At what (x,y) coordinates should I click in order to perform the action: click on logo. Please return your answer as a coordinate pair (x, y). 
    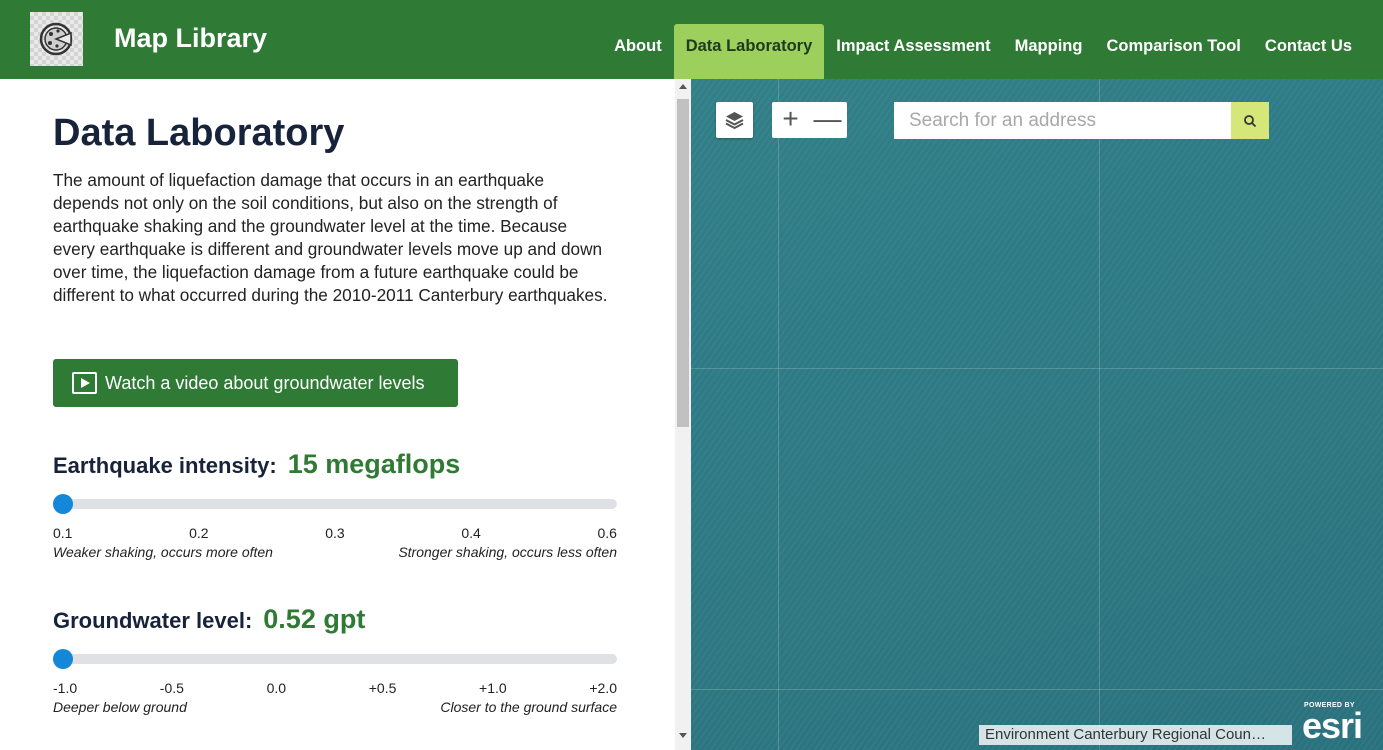
    Looking at the image, I should click on (56, 39).